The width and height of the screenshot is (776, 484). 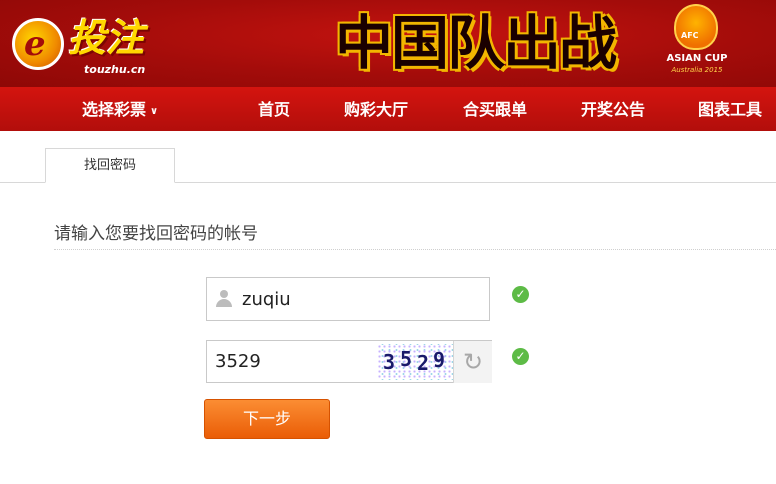 What do you see at coordinates (439, 360) in the screenshot?
I see `captcha-char: 9` at bounding box center [439, 360].